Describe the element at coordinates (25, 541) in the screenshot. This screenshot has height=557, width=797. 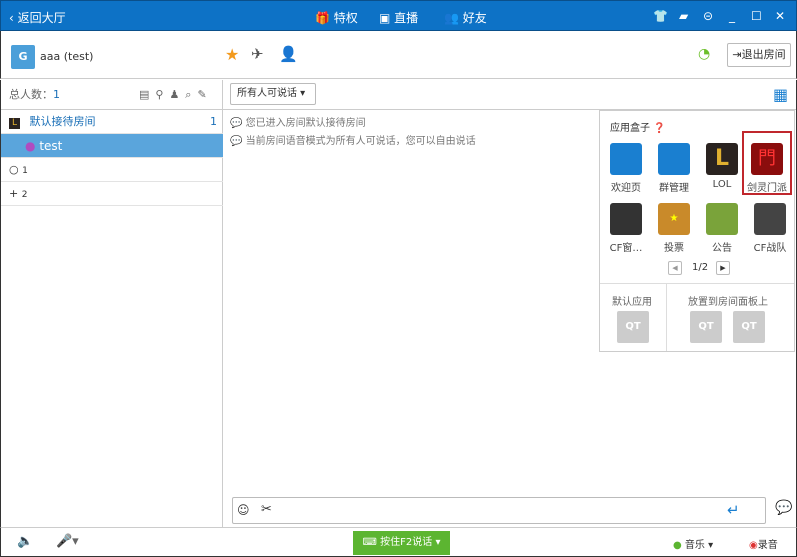
I see `speaker-icon: 🔈` at that location.